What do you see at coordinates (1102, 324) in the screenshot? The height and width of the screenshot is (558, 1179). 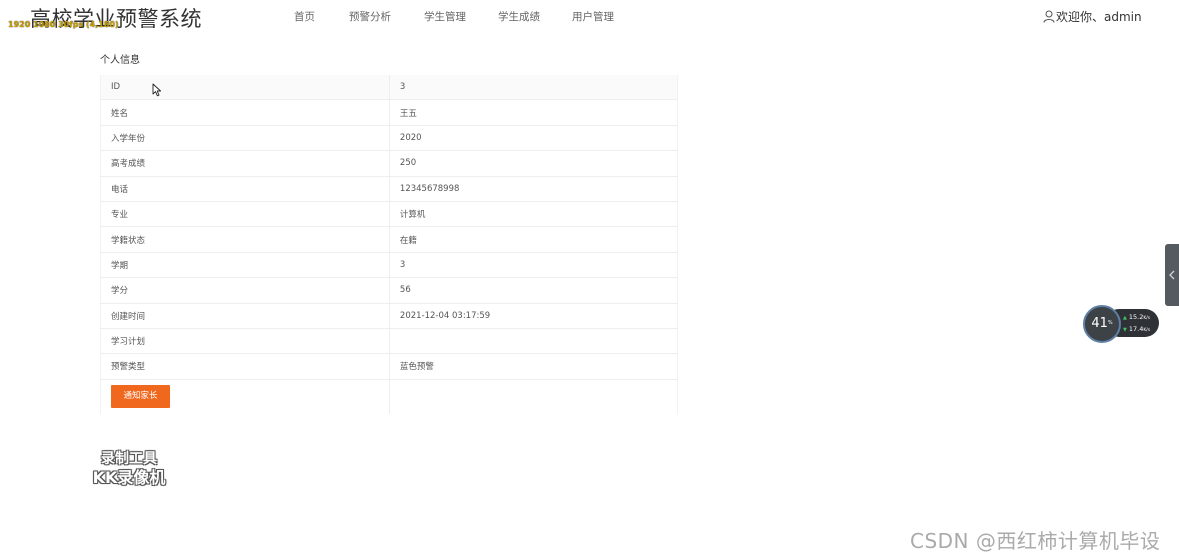 I see `usage-percent-circle: 41%` at bounding box center [1102, 324].